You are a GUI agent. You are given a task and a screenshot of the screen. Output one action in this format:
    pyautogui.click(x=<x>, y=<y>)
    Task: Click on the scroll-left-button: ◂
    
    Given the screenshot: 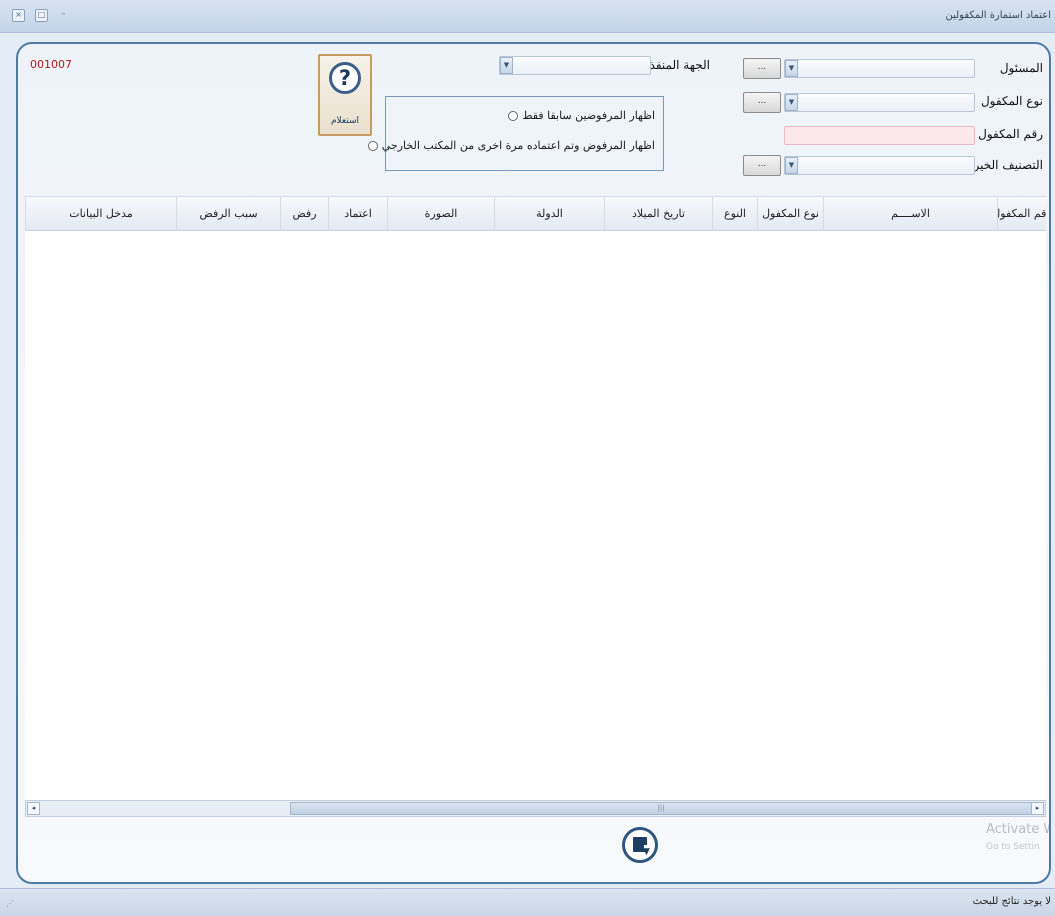 What is the action you would take?
    pyautogui.click(x=33, y=808)
    